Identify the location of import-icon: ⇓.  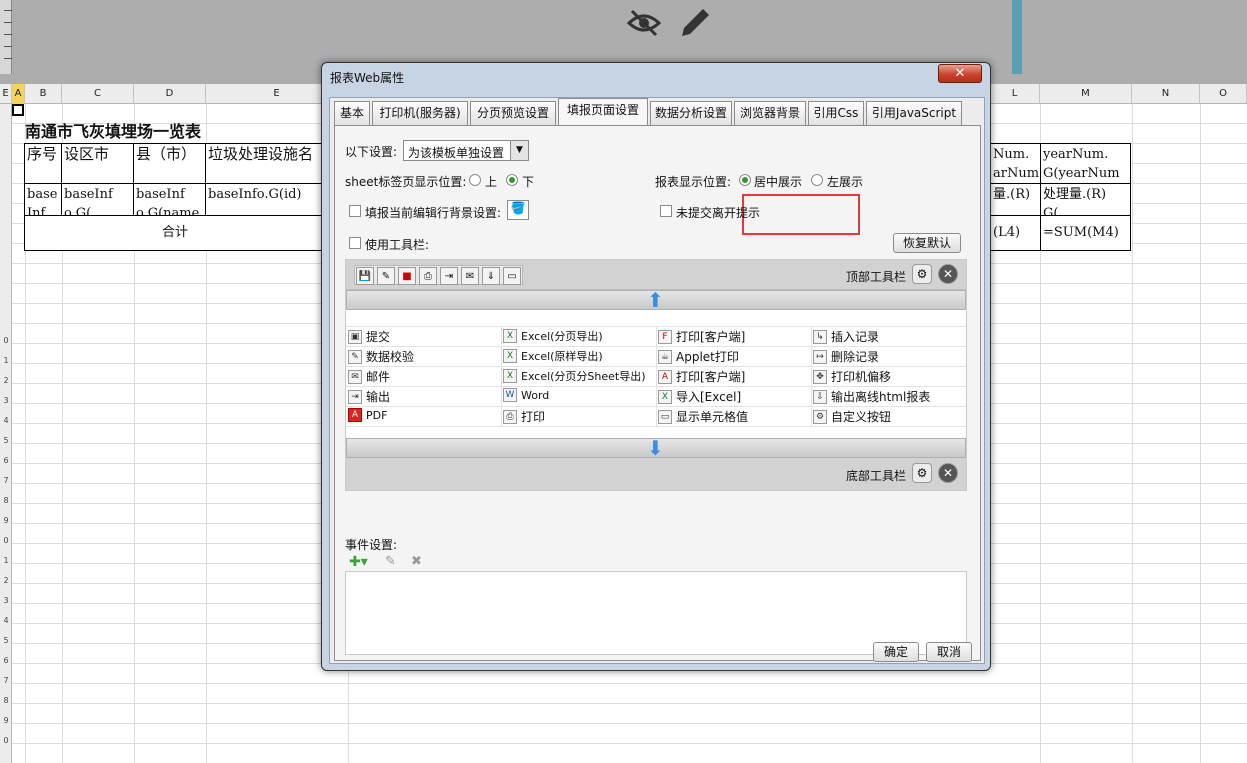
(491, 276).